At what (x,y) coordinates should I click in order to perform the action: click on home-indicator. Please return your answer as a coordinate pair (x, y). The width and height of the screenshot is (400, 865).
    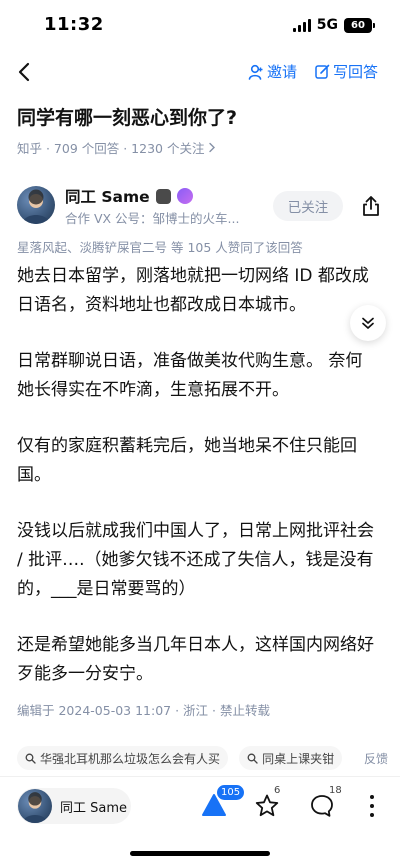
    Looking at the image, I should click on (200, 853).